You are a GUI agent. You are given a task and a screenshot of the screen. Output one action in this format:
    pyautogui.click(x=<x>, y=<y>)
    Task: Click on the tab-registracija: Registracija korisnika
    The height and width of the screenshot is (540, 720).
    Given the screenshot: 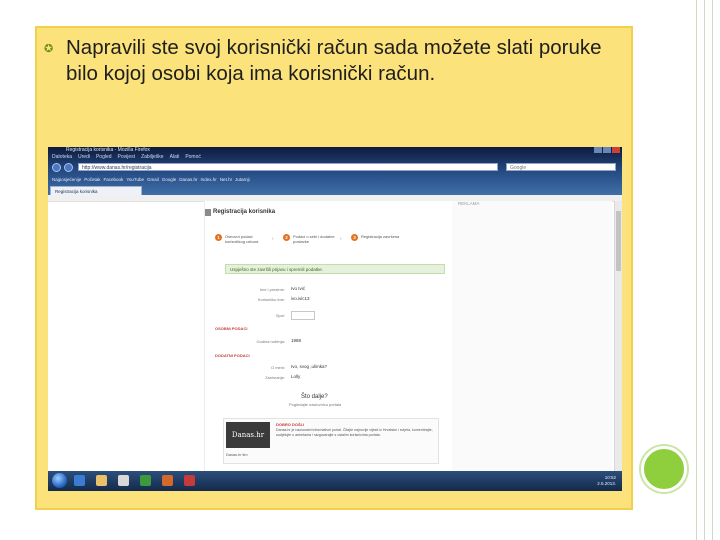 What is the action you would take?
    pyautogui.click(x=96, y=190)
    